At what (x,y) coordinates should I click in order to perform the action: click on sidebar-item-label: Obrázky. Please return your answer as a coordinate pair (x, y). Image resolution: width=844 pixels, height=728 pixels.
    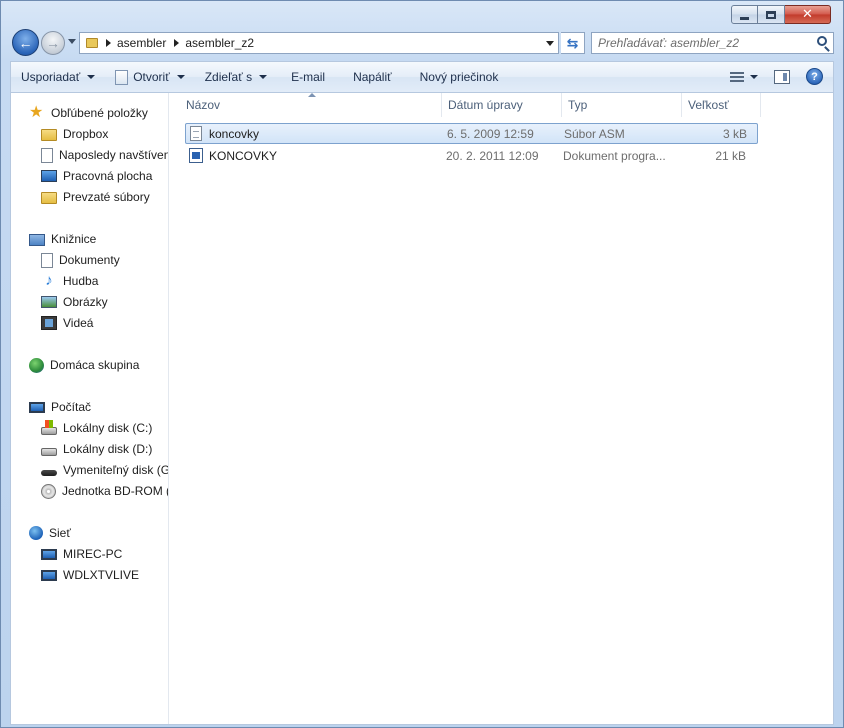
    Looking at the image, I should click on (85, 302).